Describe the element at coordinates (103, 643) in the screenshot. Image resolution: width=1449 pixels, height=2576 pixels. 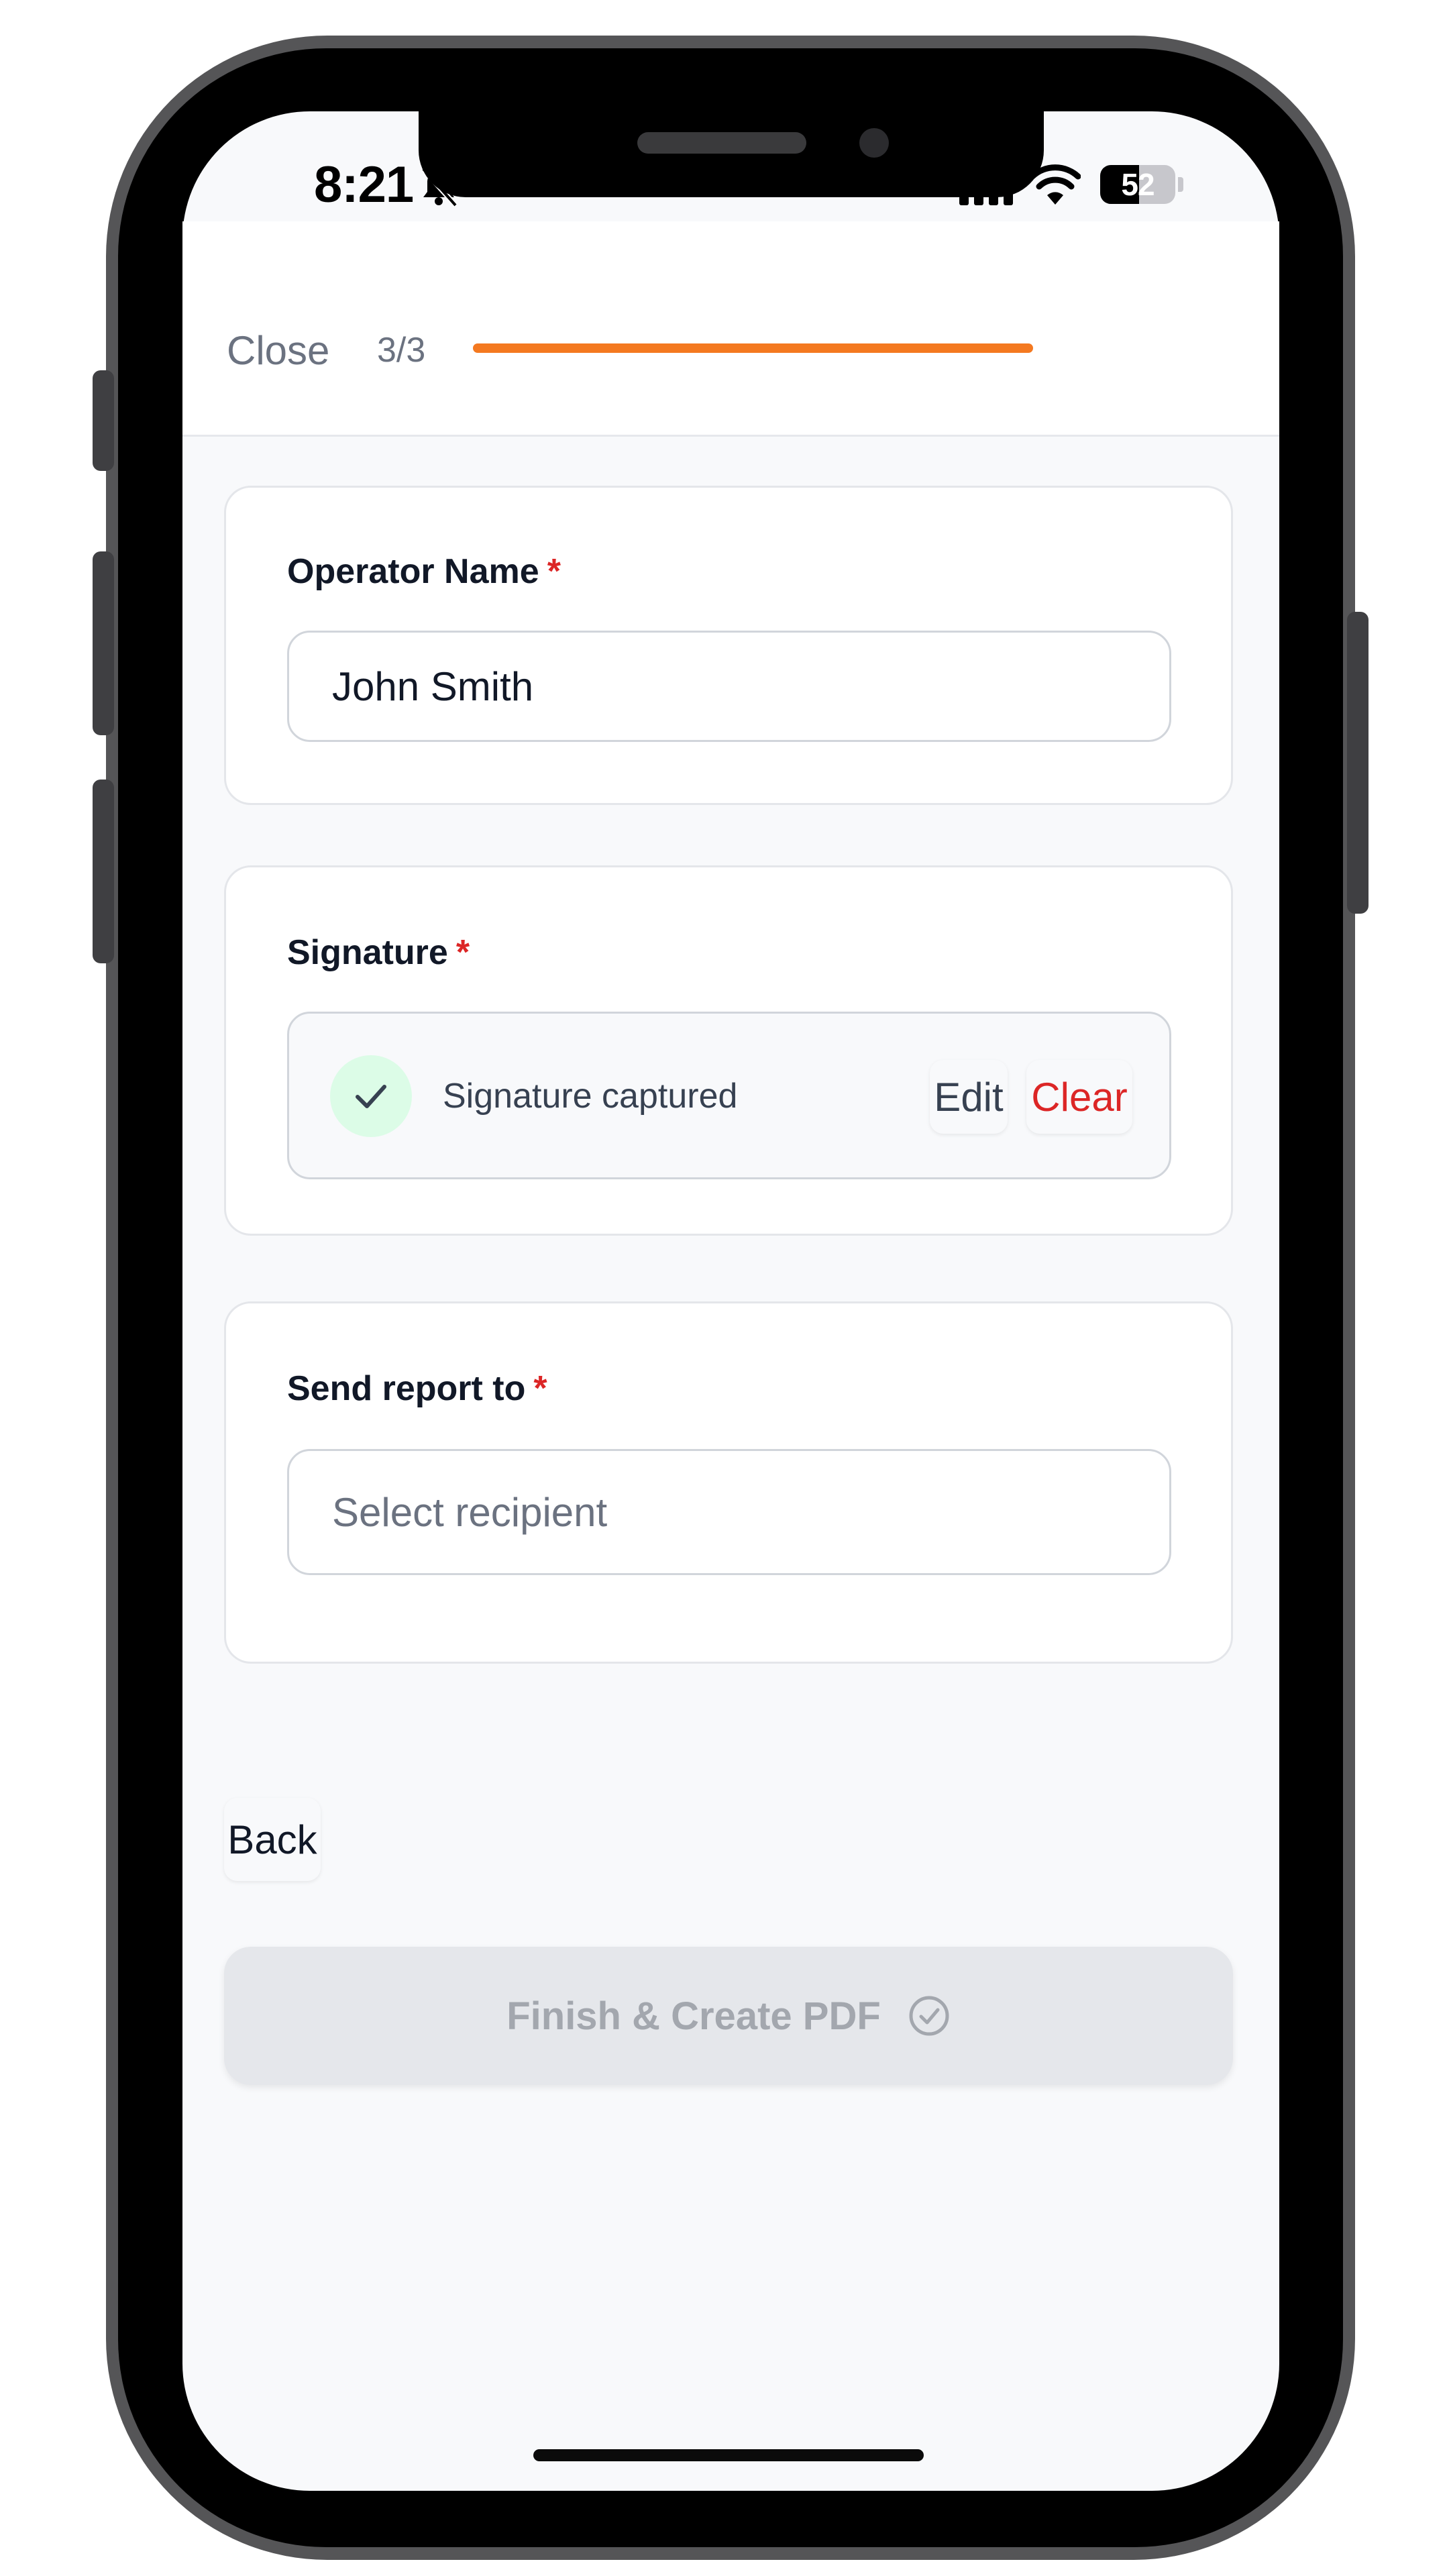
I see `volume-up-button` at that location.